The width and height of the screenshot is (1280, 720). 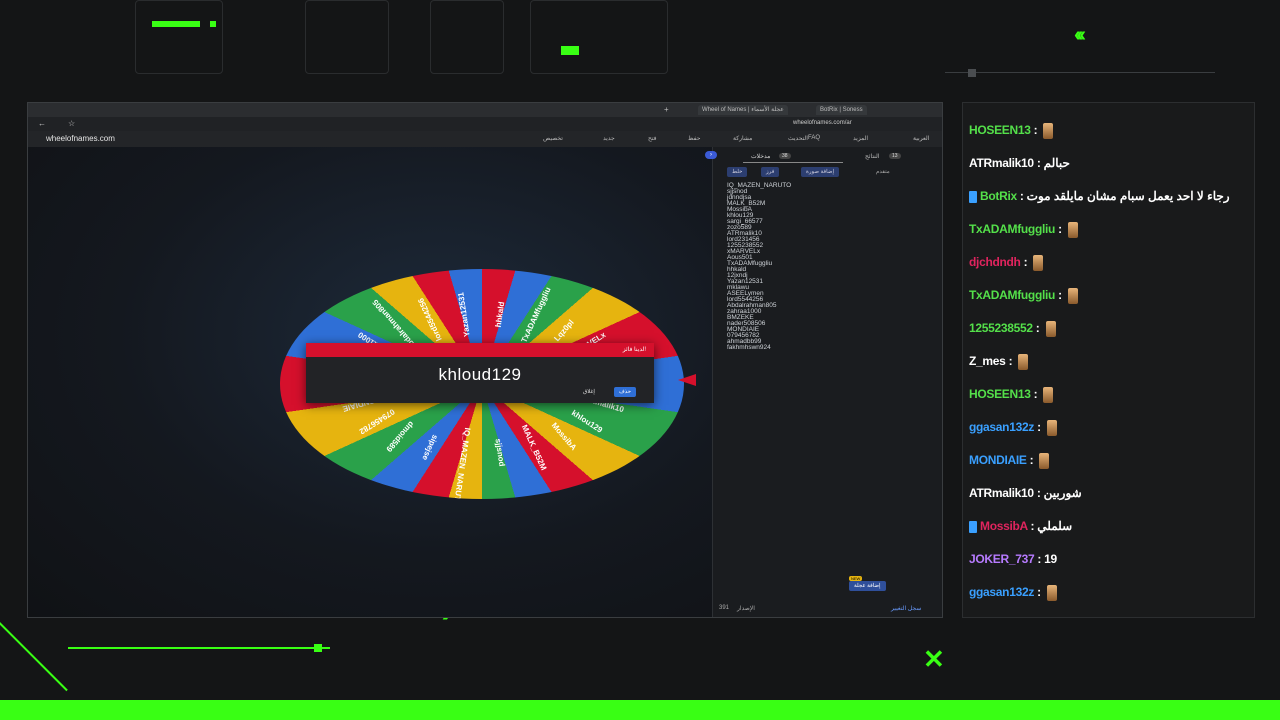 I want to click on add-wheel-button: إضافة عجلة, so click(x=867, y=586).